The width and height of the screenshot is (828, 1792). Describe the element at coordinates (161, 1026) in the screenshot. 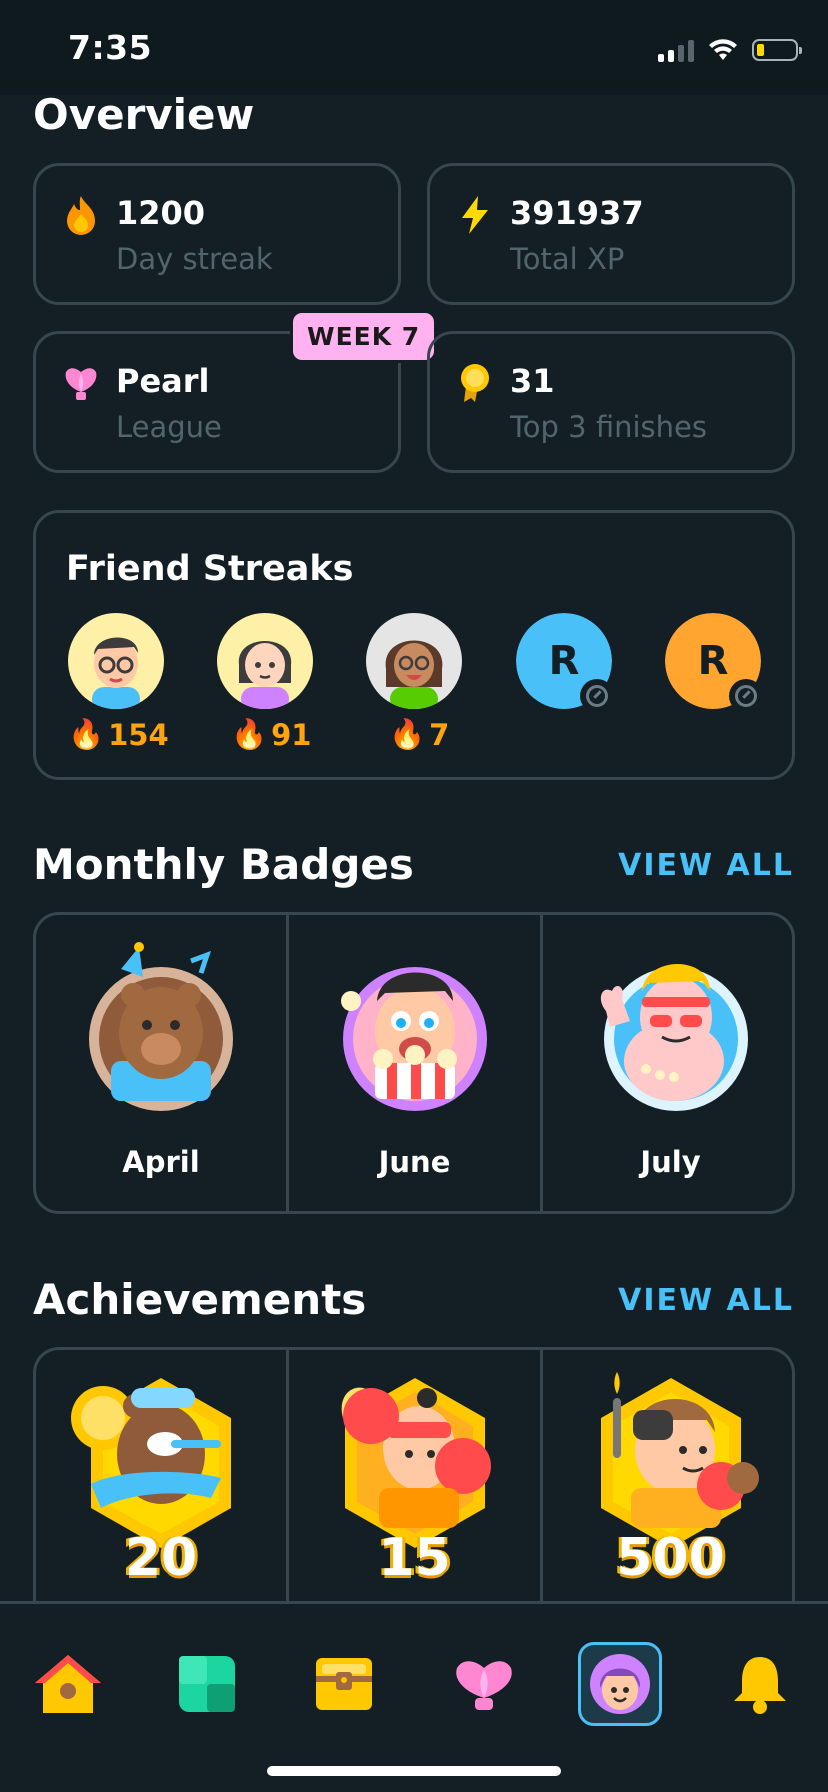

I see `bear-badge-icon` at that location.